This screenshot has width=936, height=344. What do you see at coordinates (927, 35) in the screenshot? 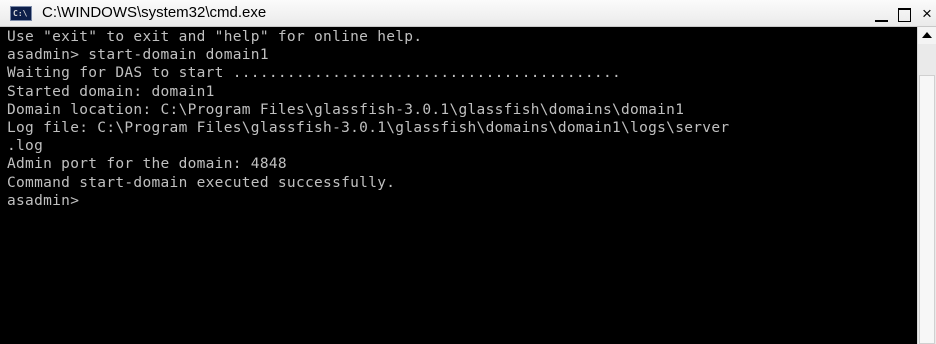
I see `scroll-up-arrow-icon` at bounding box center [927, 35].